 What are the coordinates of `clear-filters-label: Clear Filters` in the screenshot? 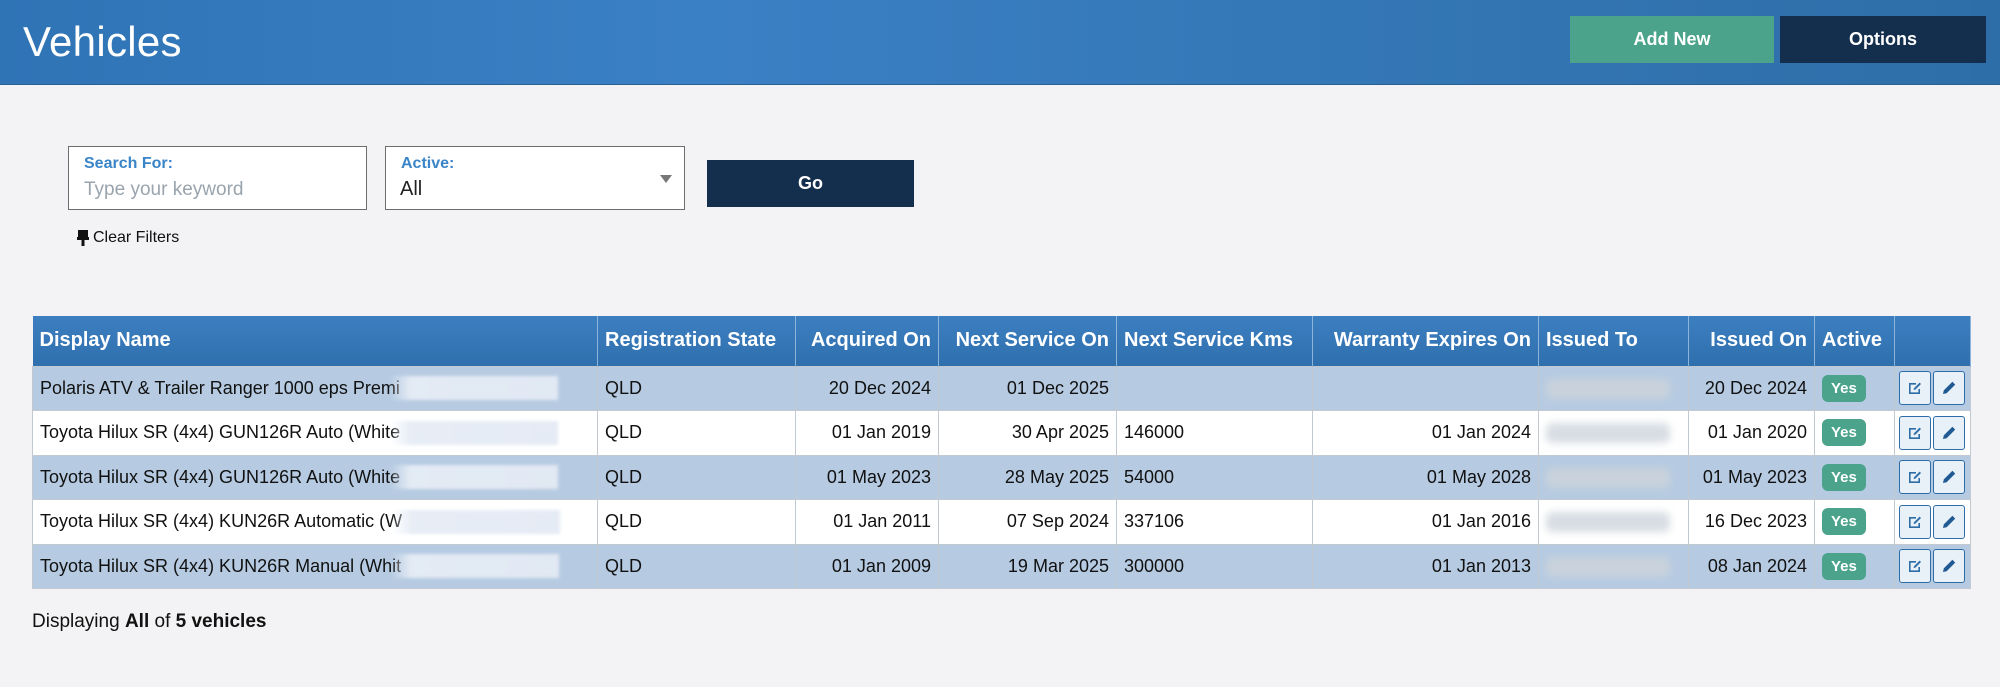 It's located at (136, 237).